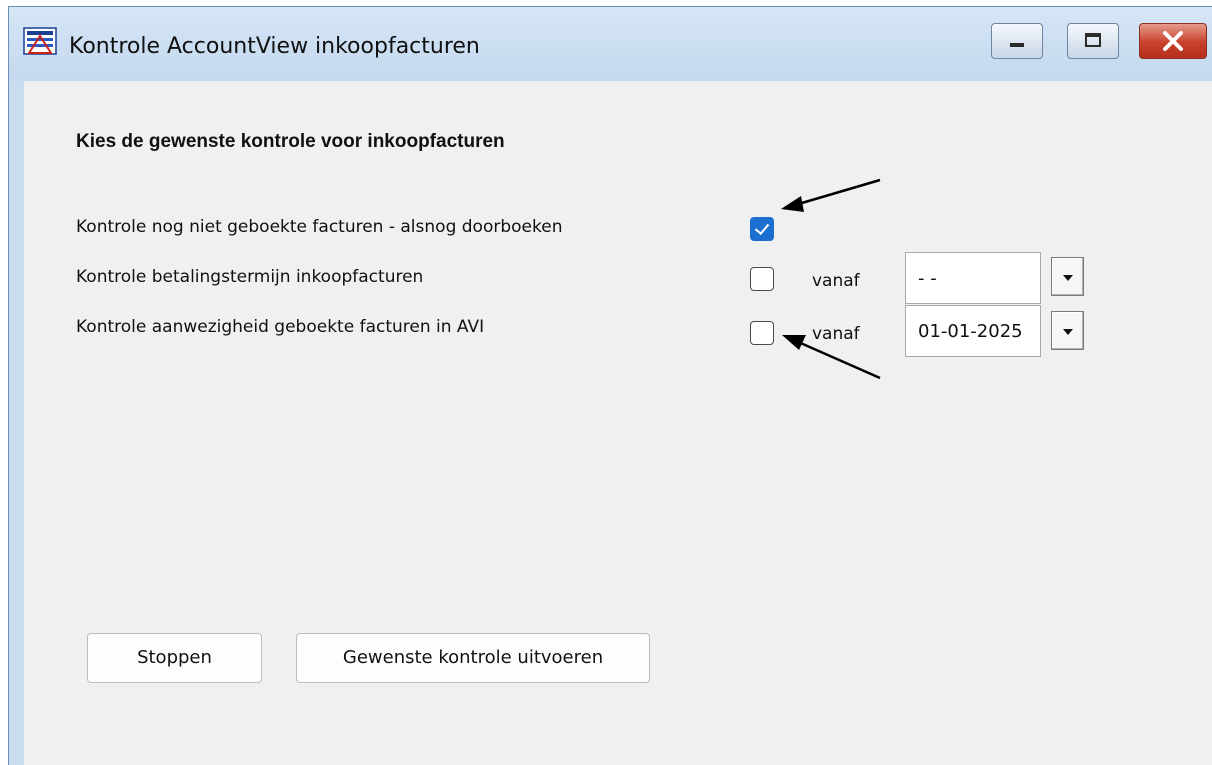 The image size is (1212, 765). What do you see at coordinates (1067, 330) in the screenshot?
I see `date-dropdown-presence-avi` at bounding box center [1067, 330].